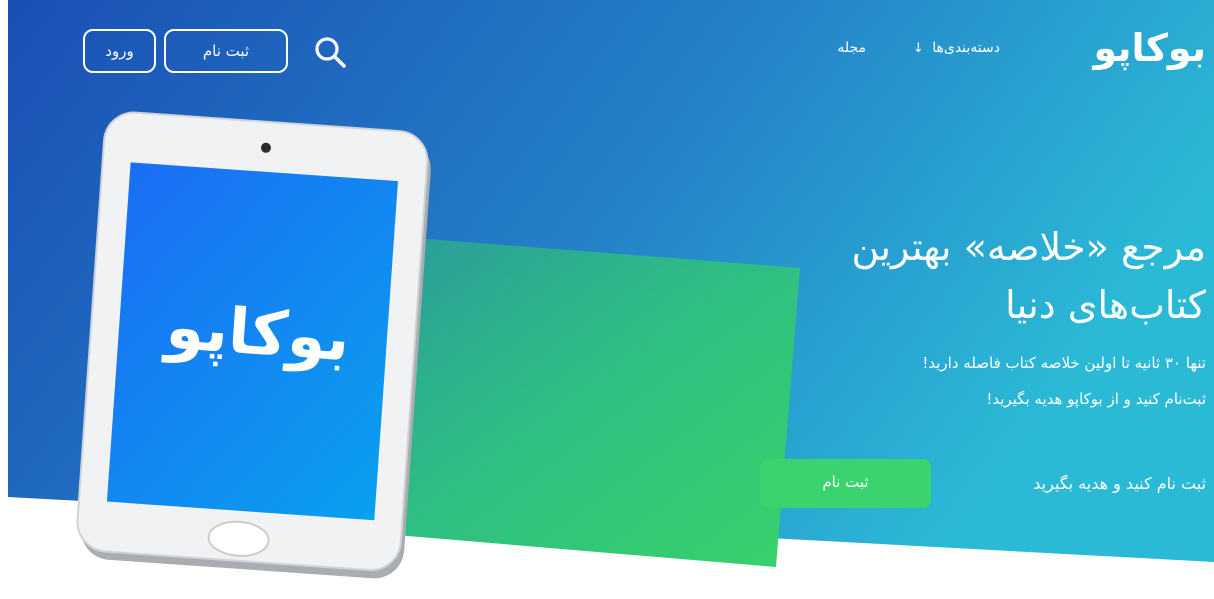 This screenshot has width=1214, height=599. What do you see at coordinates (918, 48) in the screenshot?
I see `arrow-down-icon: ↓` at bounding box center [918, 48].